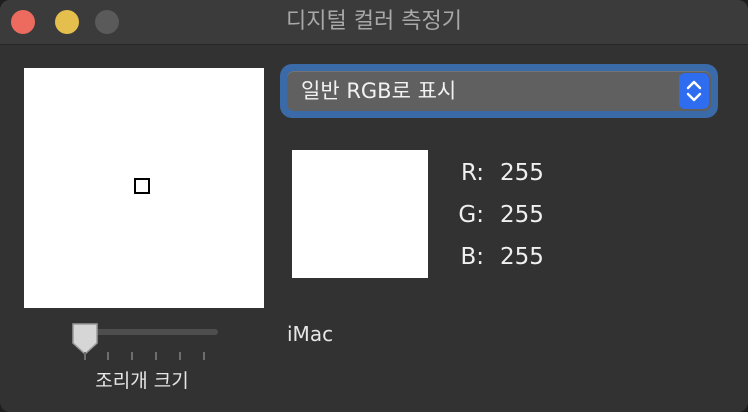 The height and width of the screenshot is (412, 748). I want to click on window-title: 디지털 컬러 측정기, so click(374, 21).